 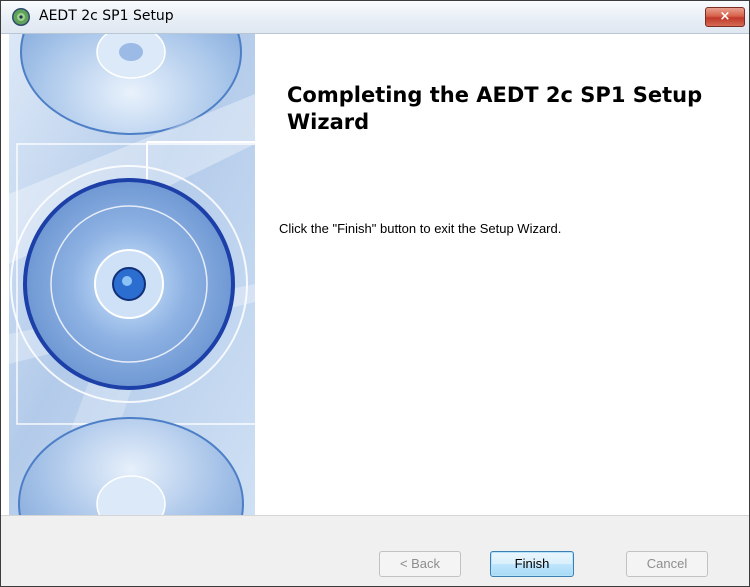 What do you see at coordinates (375, 550) in the screenshot?
I see `button-bar: < Back Finish Cancel` at bounding box center [375, 550].